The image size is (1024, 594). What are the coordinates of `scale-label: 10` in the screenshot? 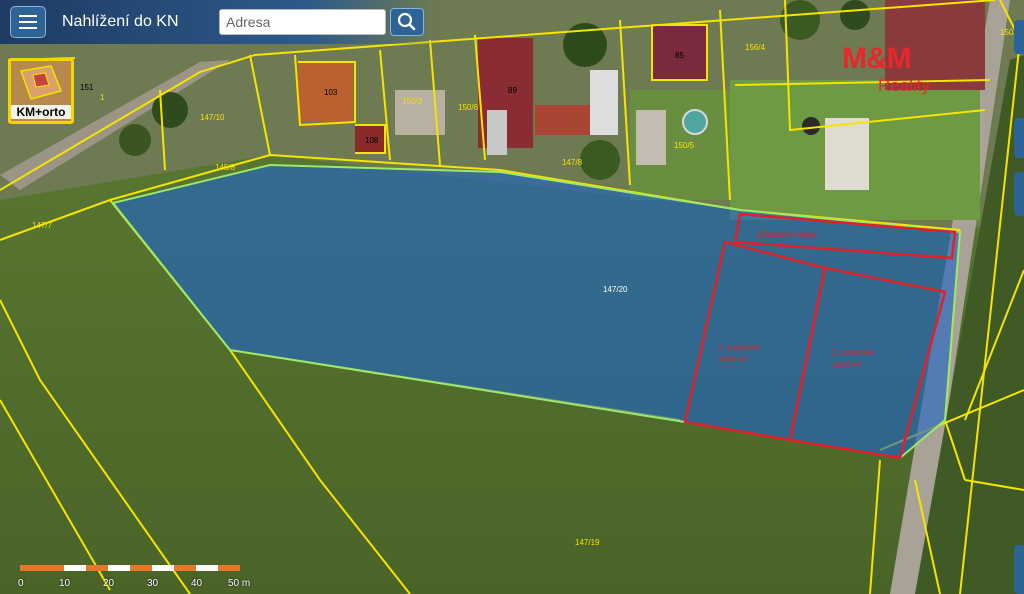 It's located at (65, 583).